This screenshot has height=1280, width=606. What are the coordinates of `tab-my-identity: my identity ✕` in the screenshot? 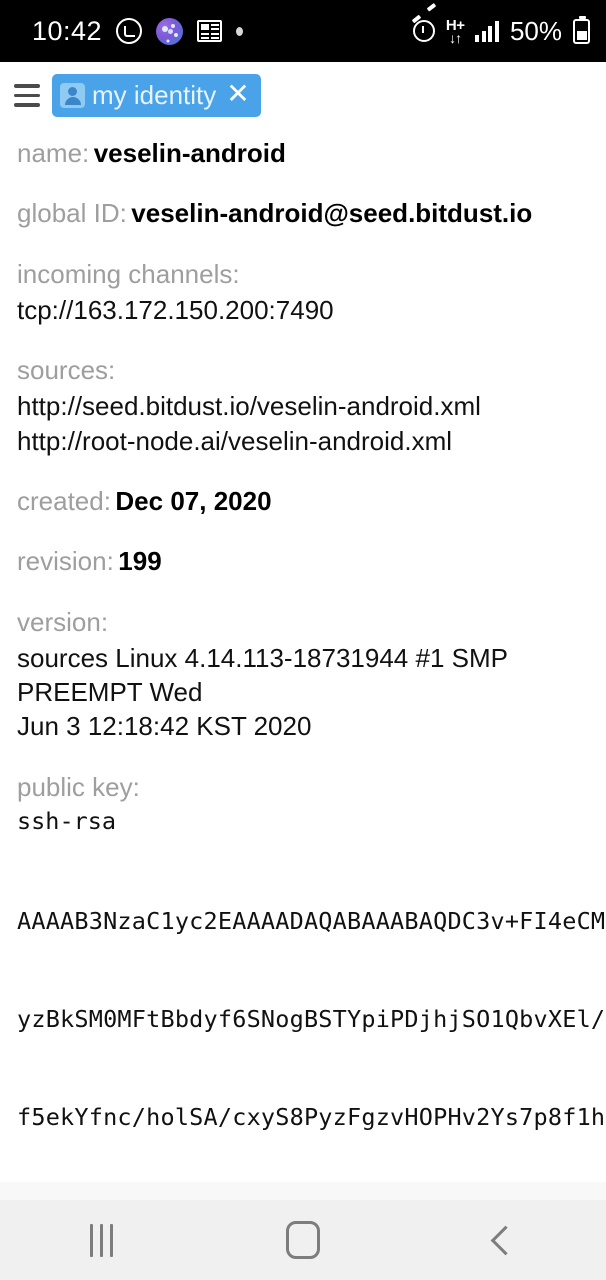 It's located at (156, 95).